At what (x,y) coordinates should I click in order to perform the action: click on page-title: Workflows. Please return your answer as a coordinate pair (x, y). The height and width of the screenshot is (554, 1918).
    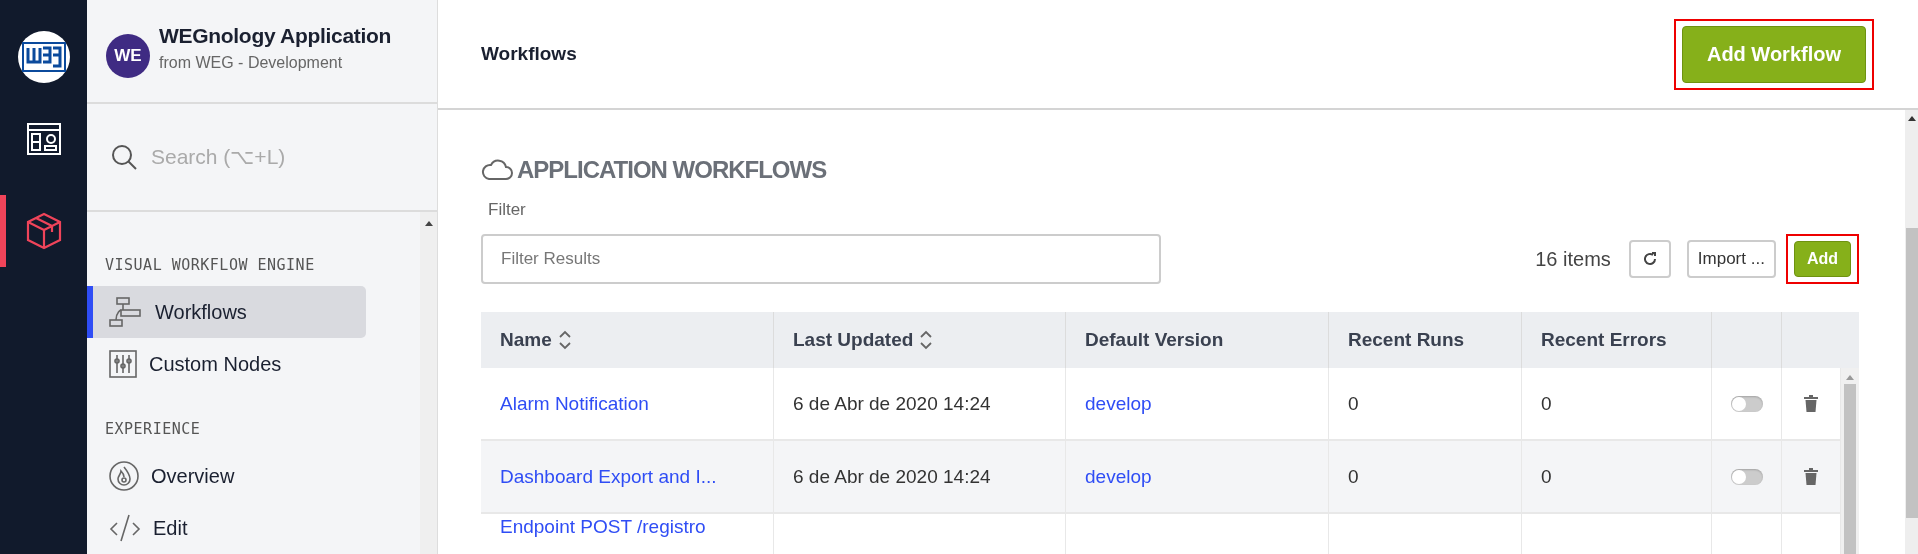
    Looking at the image, I should click on (529, 54).